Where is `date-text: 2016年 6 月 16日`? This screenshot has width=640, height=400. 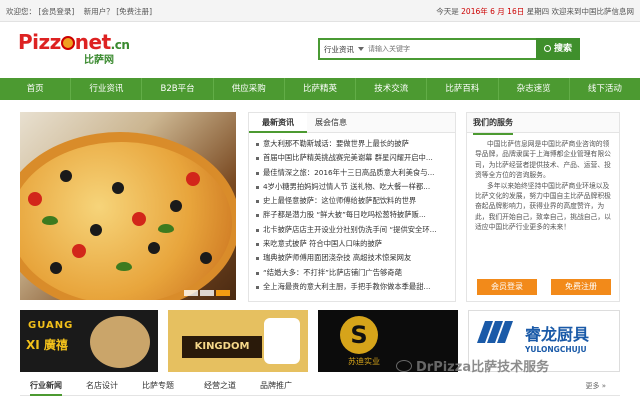
date-text: 2016年 6 月 16日 is located at coordinates (493, 11).